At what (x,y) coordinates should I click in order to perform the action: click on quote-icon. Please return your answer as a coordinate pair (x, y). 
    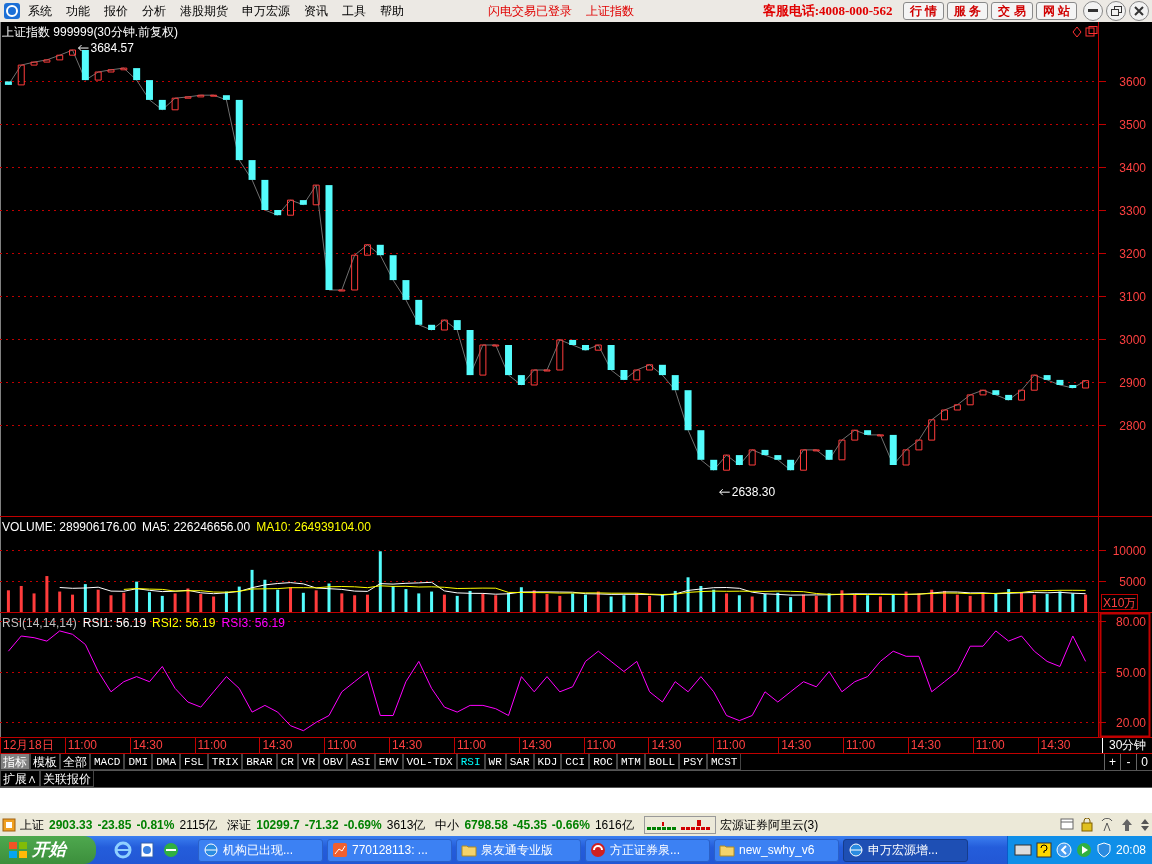
    Looking at the image, I should click on (9, 824).